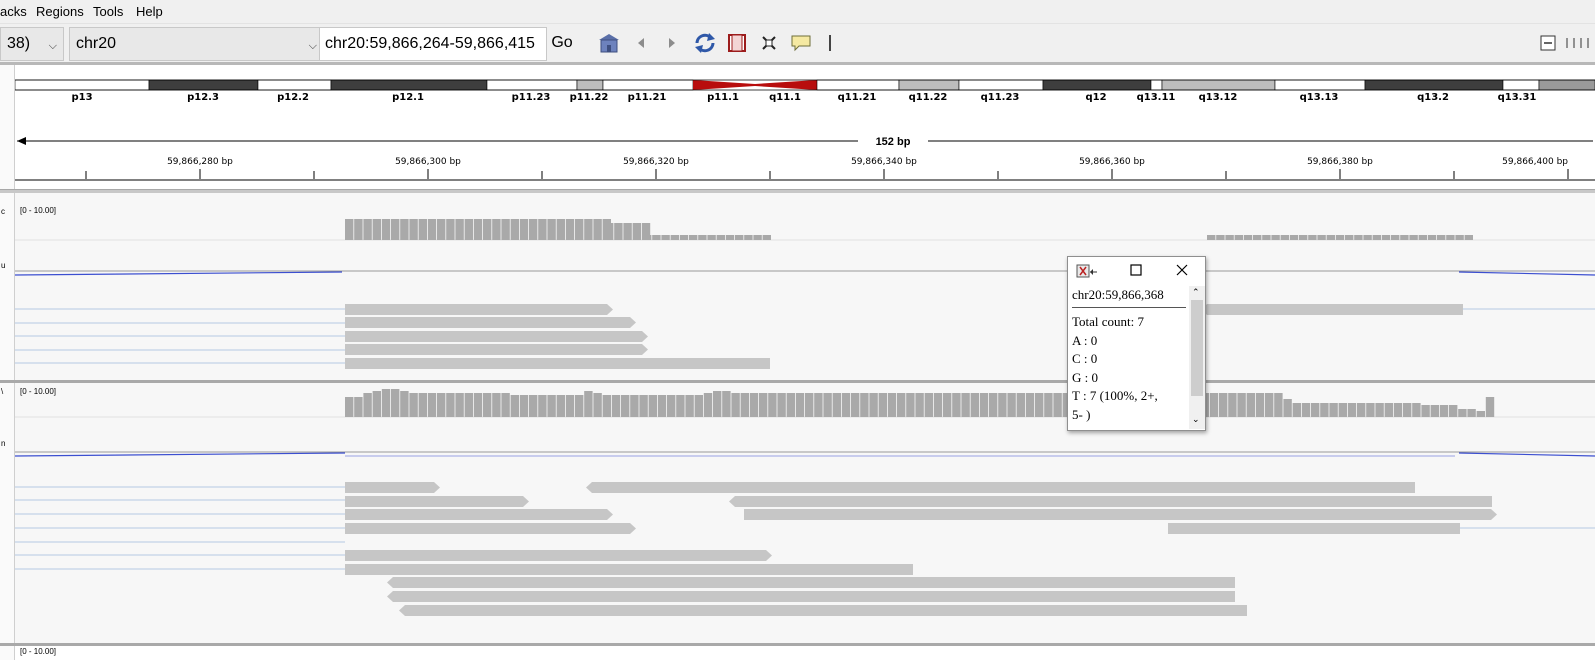 Image resolution: width=1595 pixels, height=660 pixels. I want to click on track-name-gutter: c u \ n, so click(7, 362).